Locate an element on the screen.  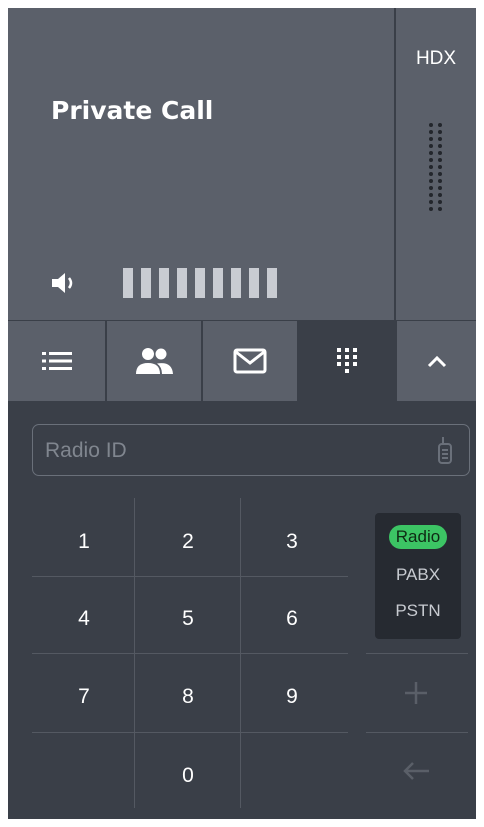
dialpad-icon is located at coordinates (347, 360).